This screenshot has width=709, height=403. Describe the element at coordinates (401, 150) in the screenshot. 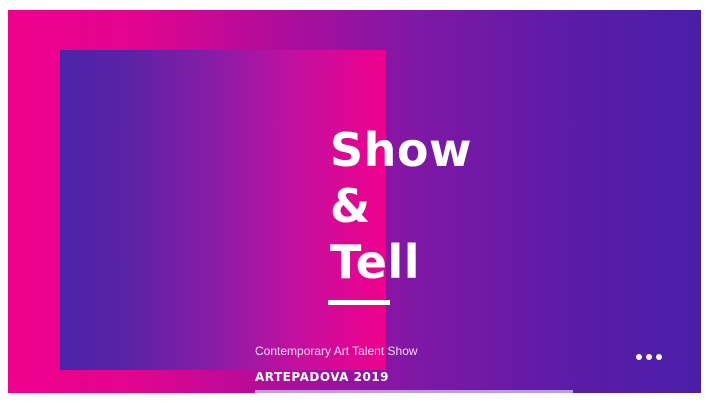

I see `title-line-1: Show` at that location.